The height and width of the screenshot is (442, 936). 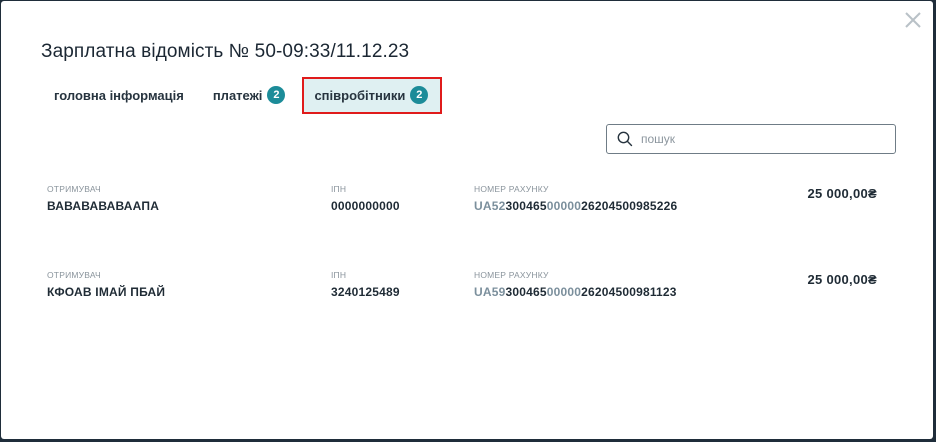 What do you see at coordinates (629, 206) in the screenshot?
I see `account-tail: 26204500985226` at bounding box center [629, 206].